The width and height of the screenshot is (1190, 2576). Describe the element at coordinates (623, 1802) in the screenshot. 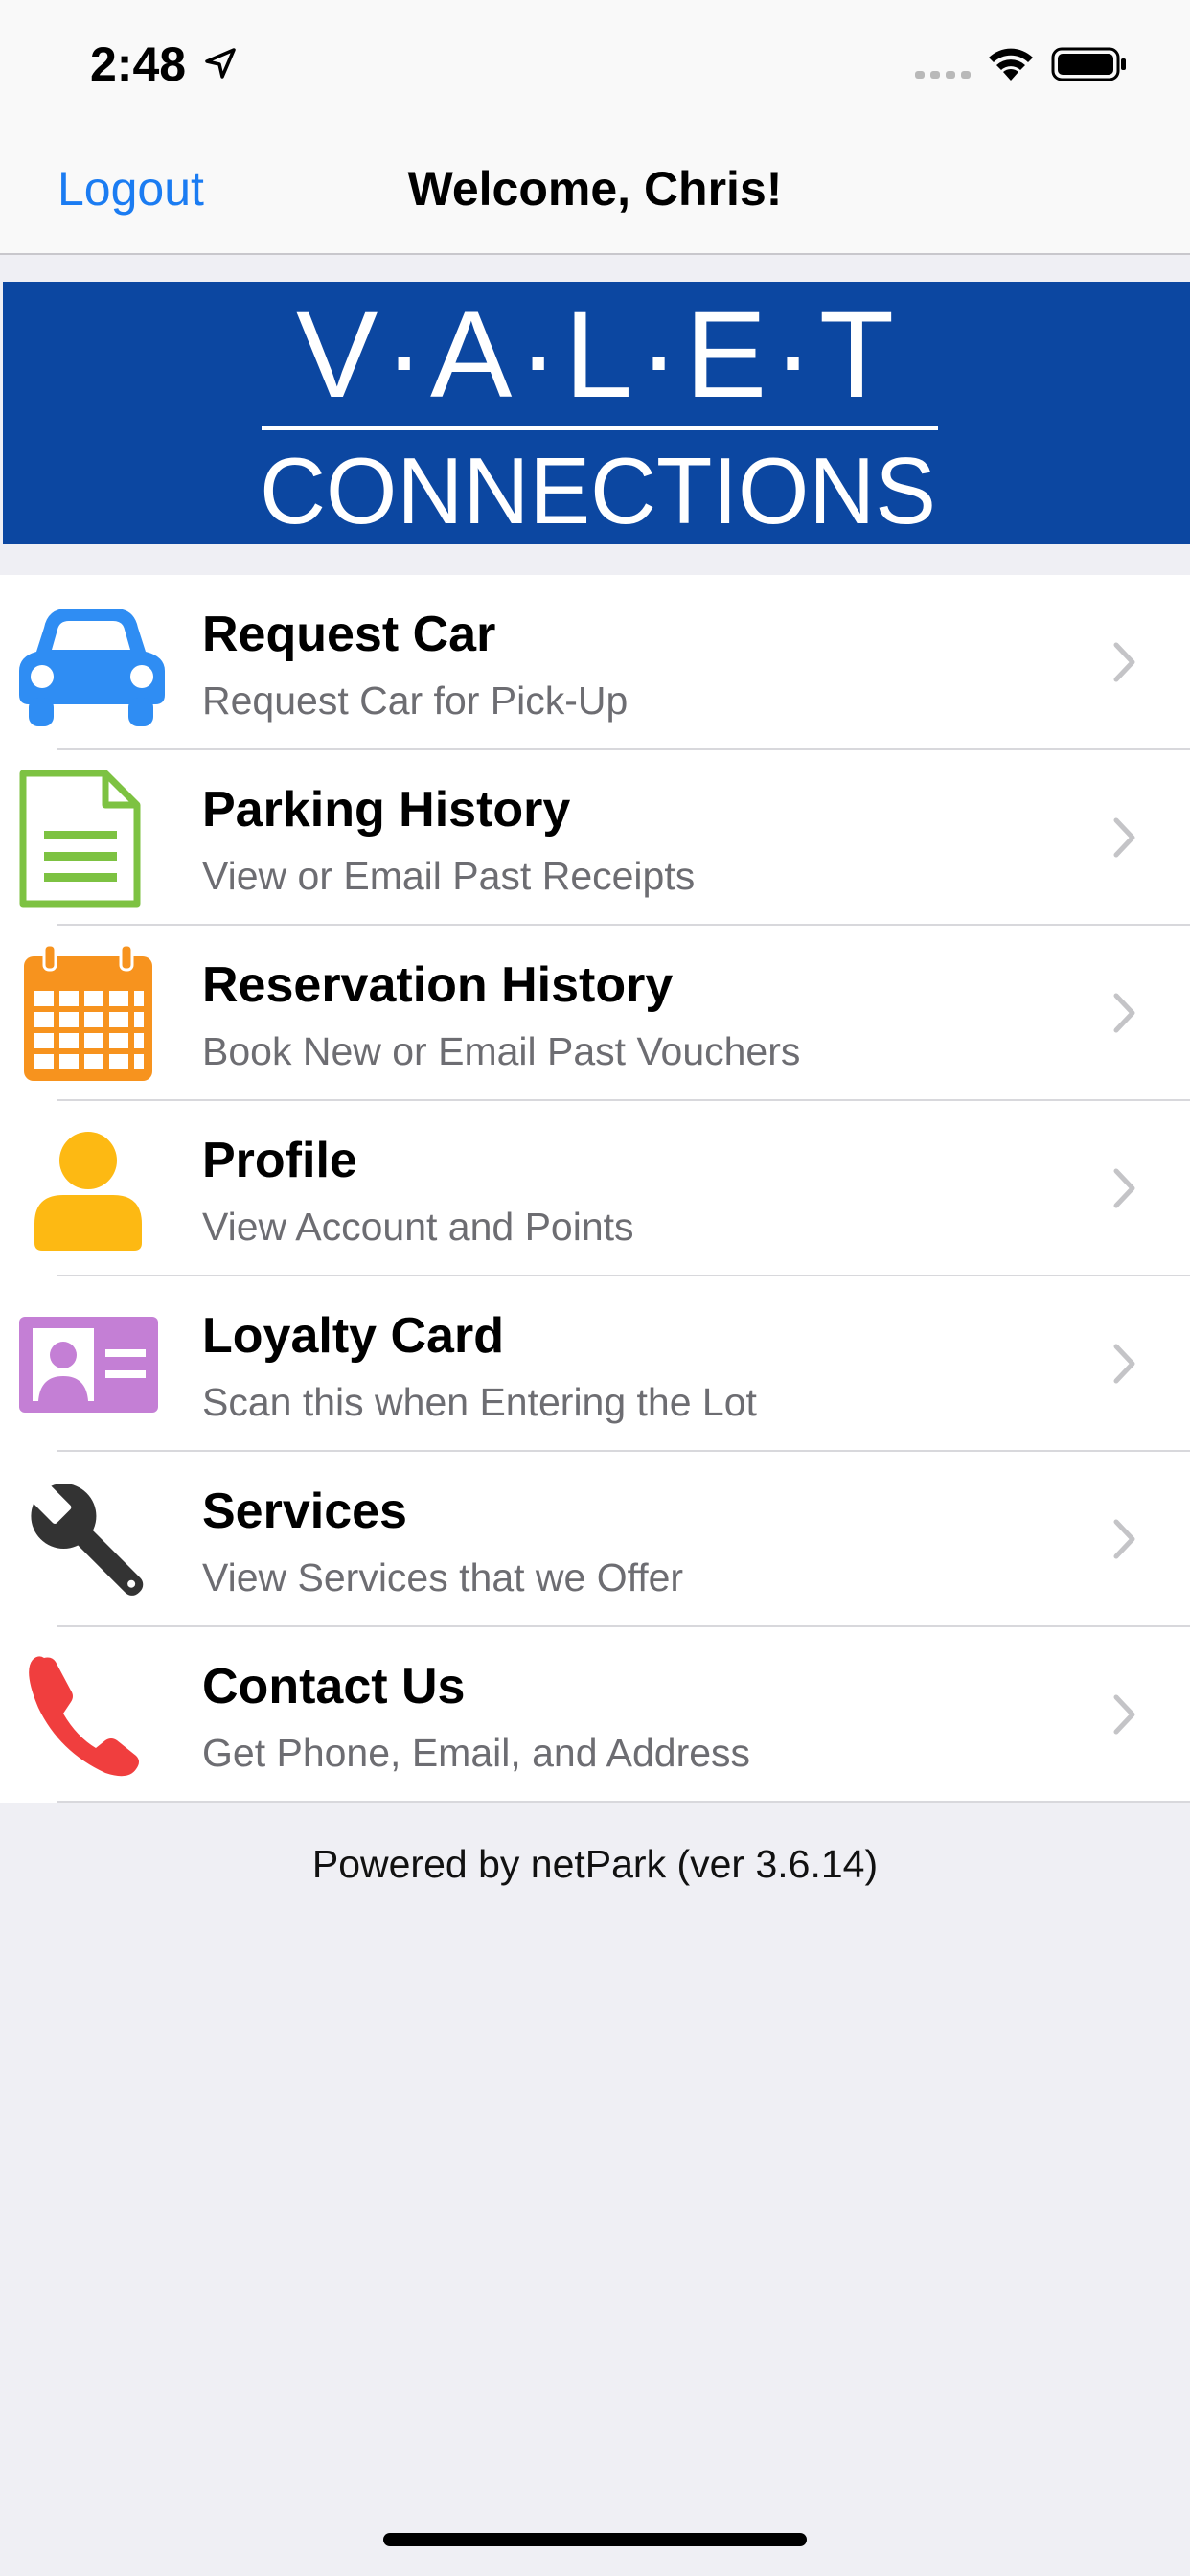

I see `row-separator` at that location.